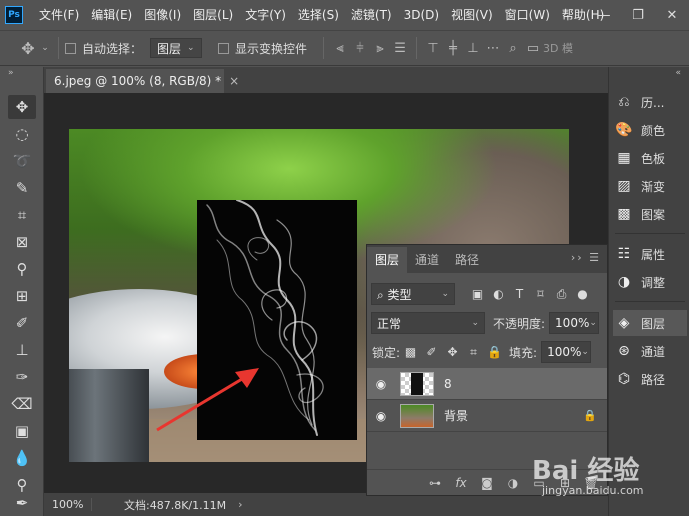  Describe the element at coordinates (22, 161) in the screenshot. I see `lasso-tool-icon: ➰` at that location.